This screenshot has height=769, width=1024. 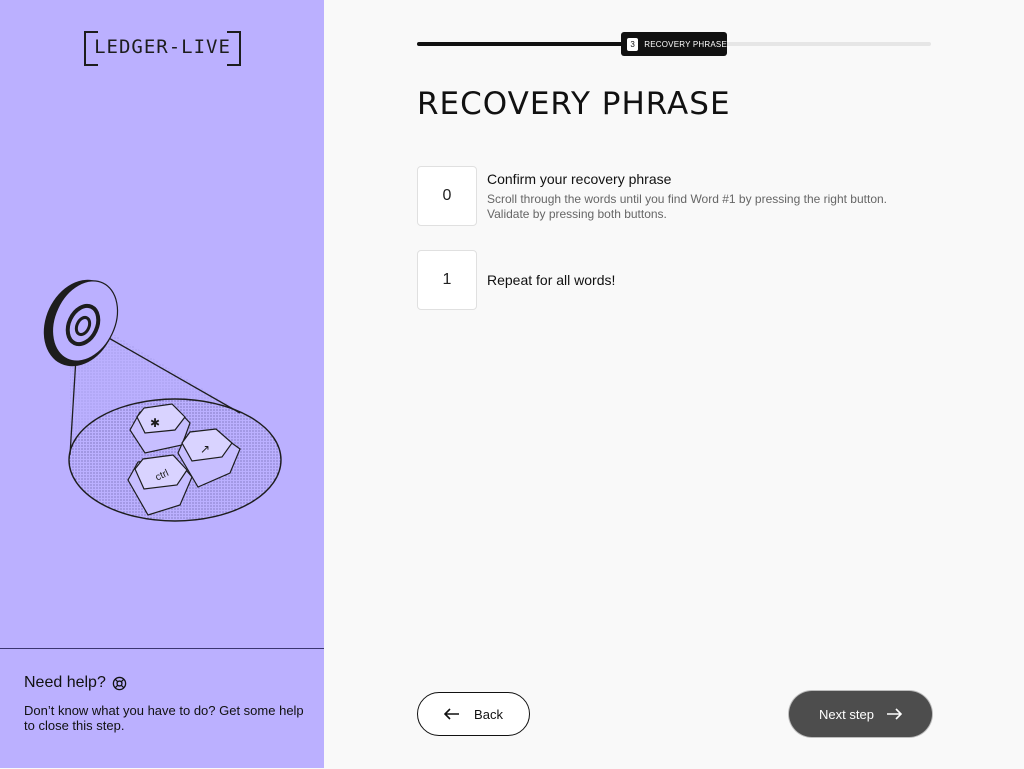 I want to click on page-title: RECOVERY PHRASE, so click(x=574, y=104).